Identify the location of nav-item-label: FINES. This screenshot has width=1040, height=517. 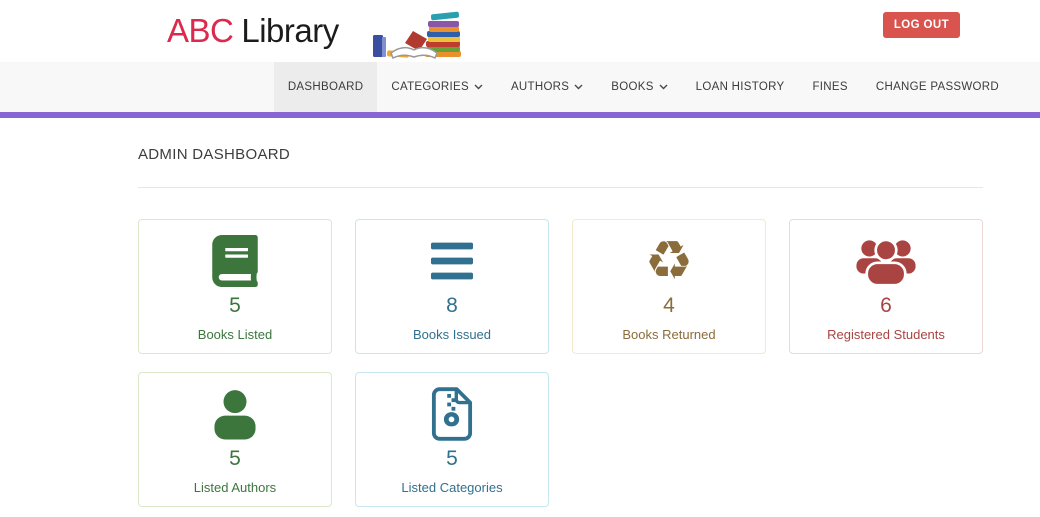
(830, 87).